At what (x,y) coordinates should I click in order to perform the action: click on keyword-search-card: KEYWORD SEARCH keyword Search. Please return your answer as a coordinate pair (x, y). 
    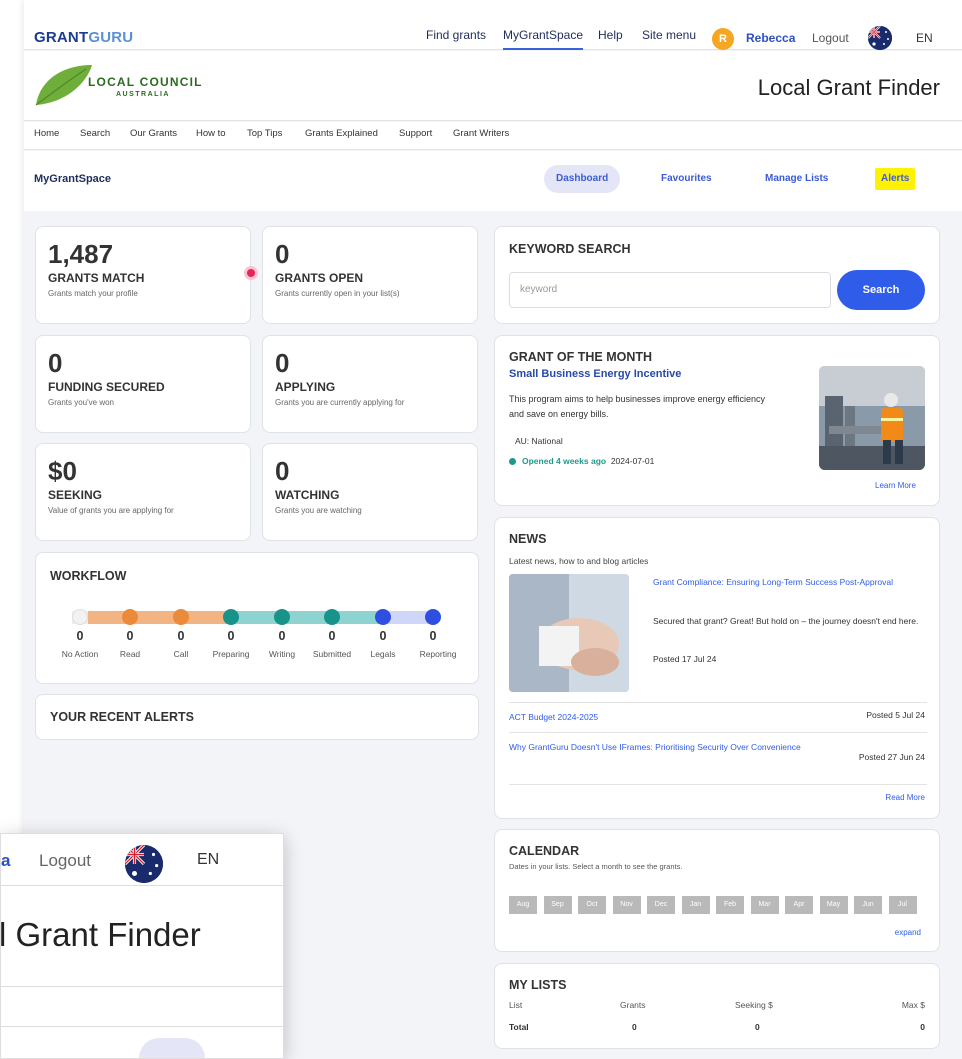
    Looking at the image, I should click on (717, 275).